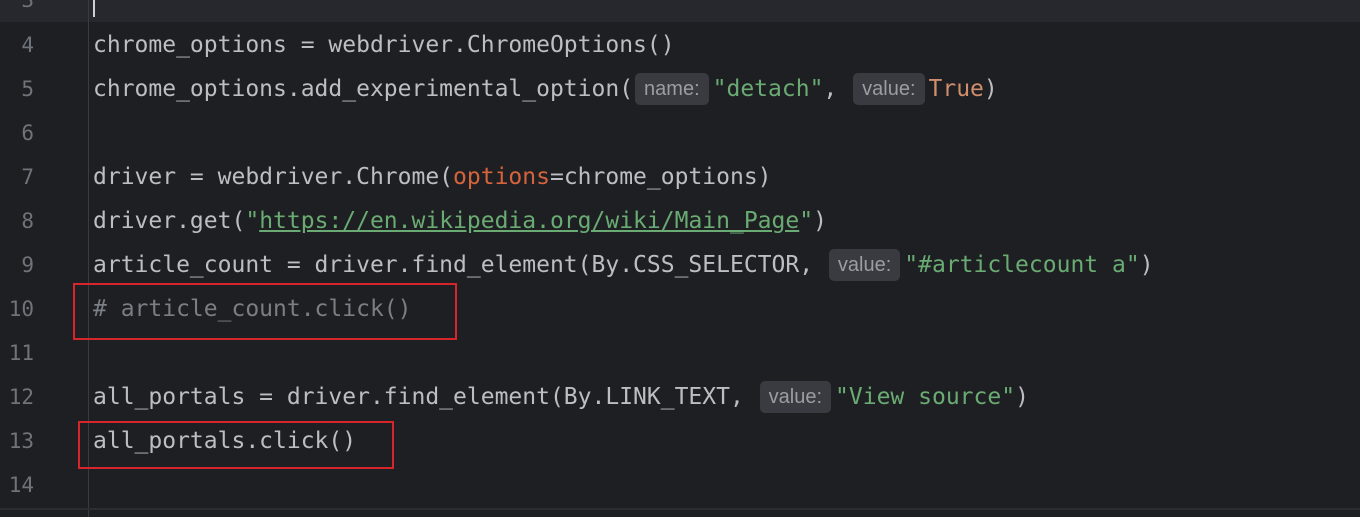 The height and width of the screenshot is (517, 1360). What do you see at coordinates (363, 89) in the screenshot?
I see `code-token: chrome_options.add_experimental_option(` at bounding box center [363, 89].